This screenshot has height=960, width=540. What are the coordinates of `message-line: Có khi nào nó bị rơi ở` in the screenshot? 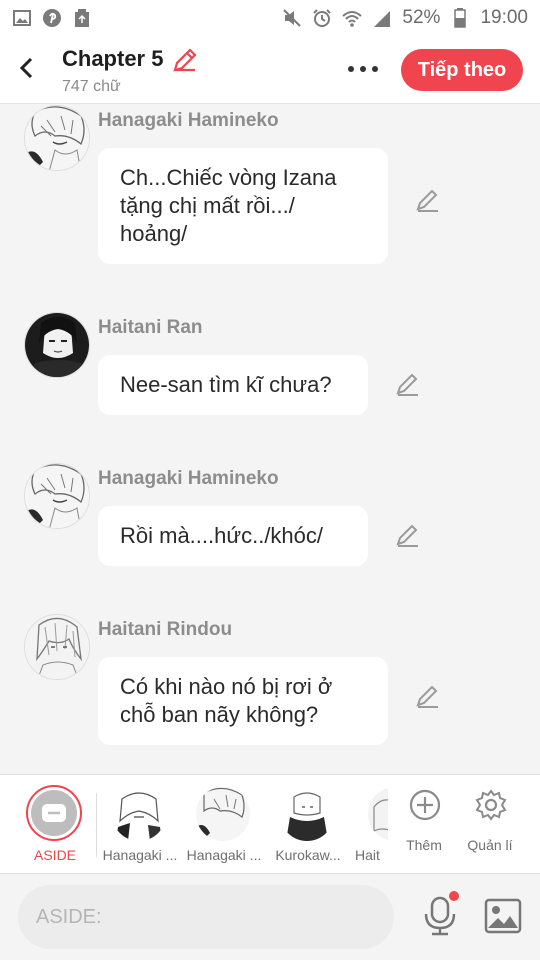 It's located at (226, 686).